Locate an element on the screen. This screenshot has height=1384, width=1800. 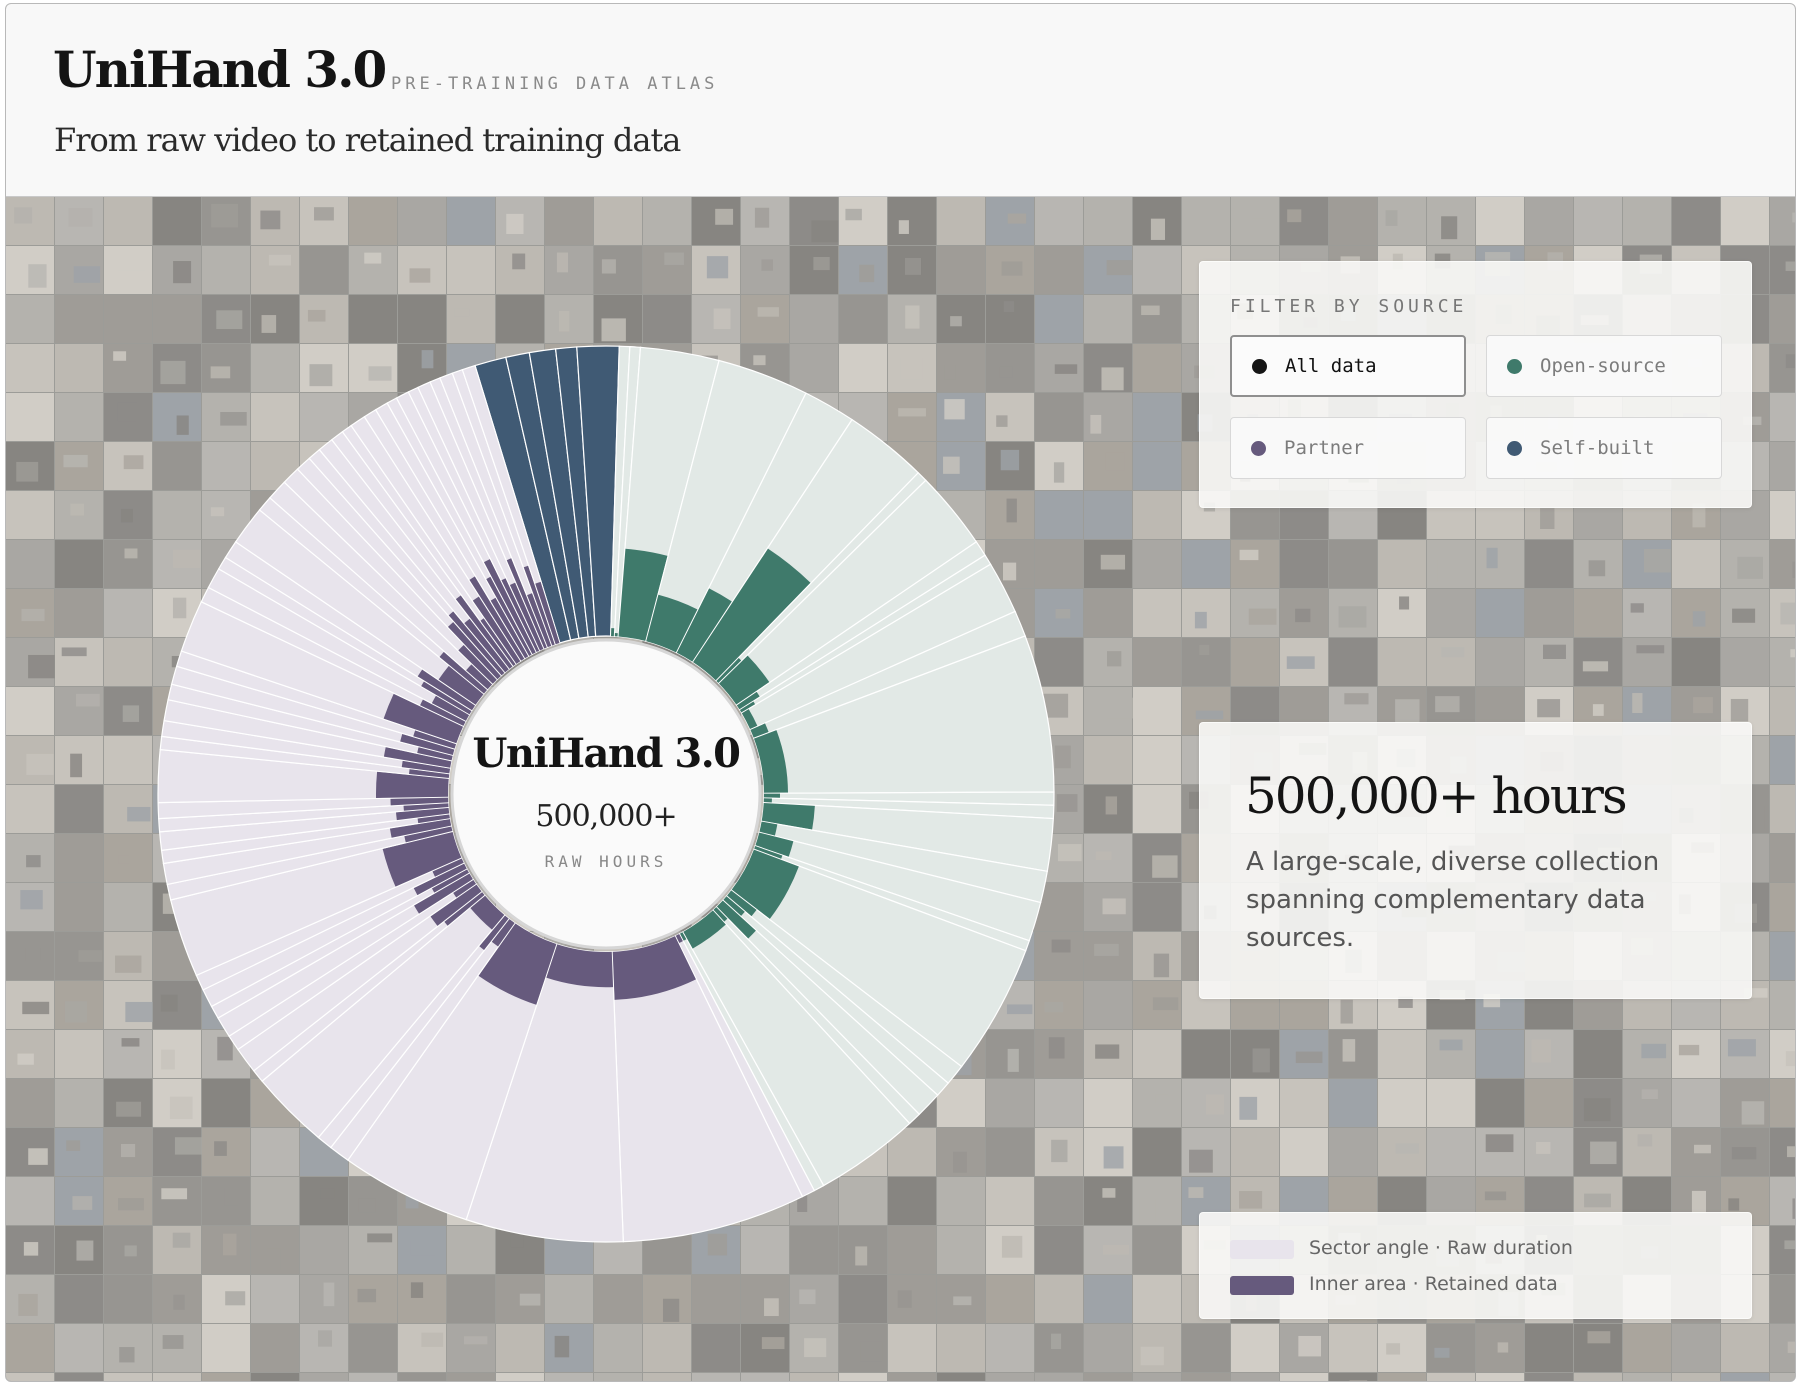
all-data-dot-icon is located at coordinates (1259, 366).